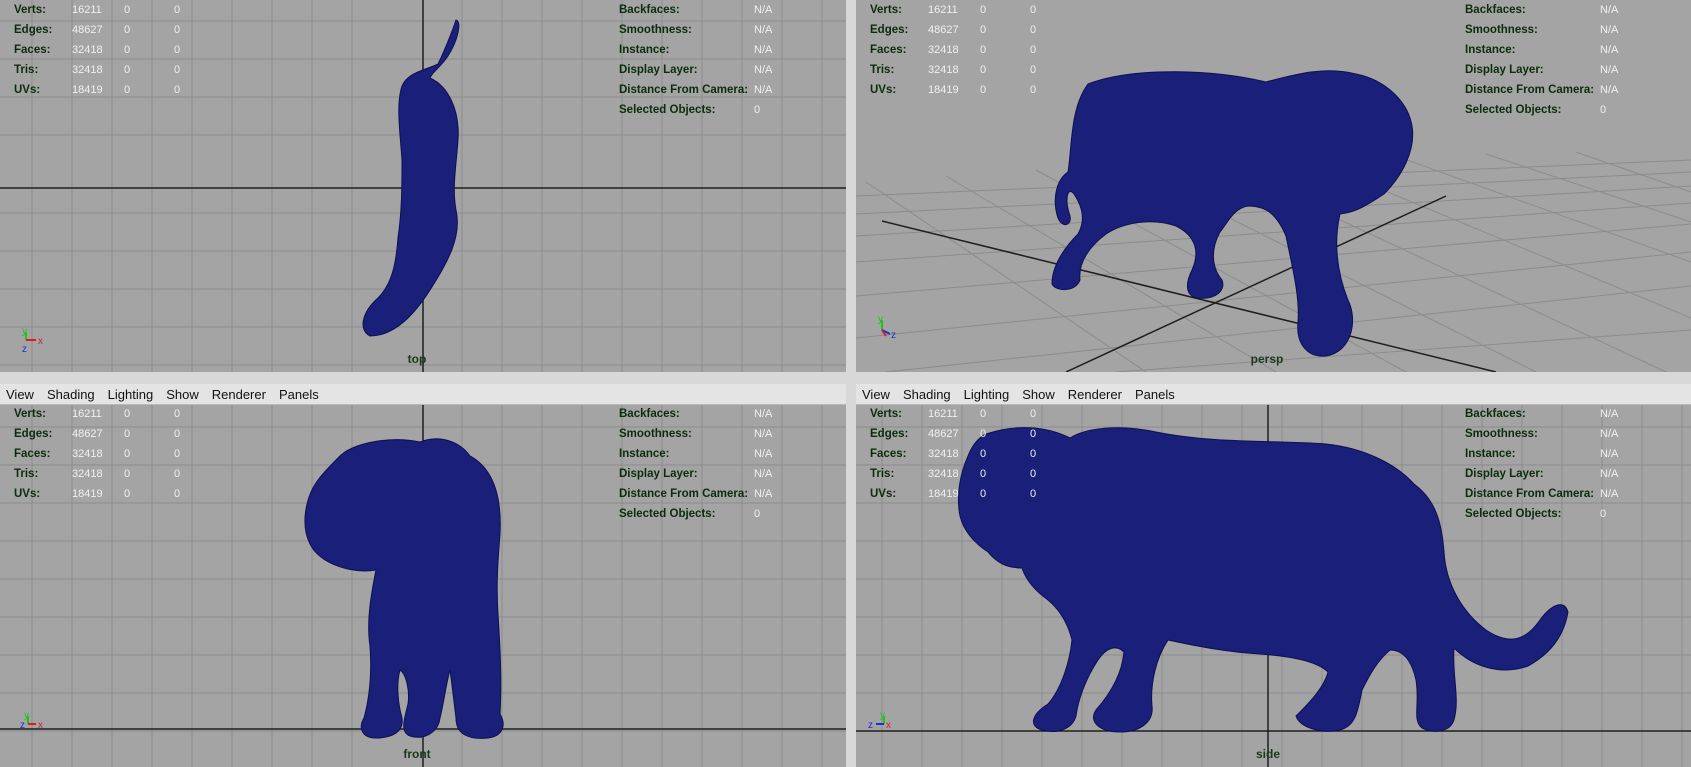  Describe the element at coordinates (1268, 754) in the screenshot. I see `viewport-label-side: side` at that location.